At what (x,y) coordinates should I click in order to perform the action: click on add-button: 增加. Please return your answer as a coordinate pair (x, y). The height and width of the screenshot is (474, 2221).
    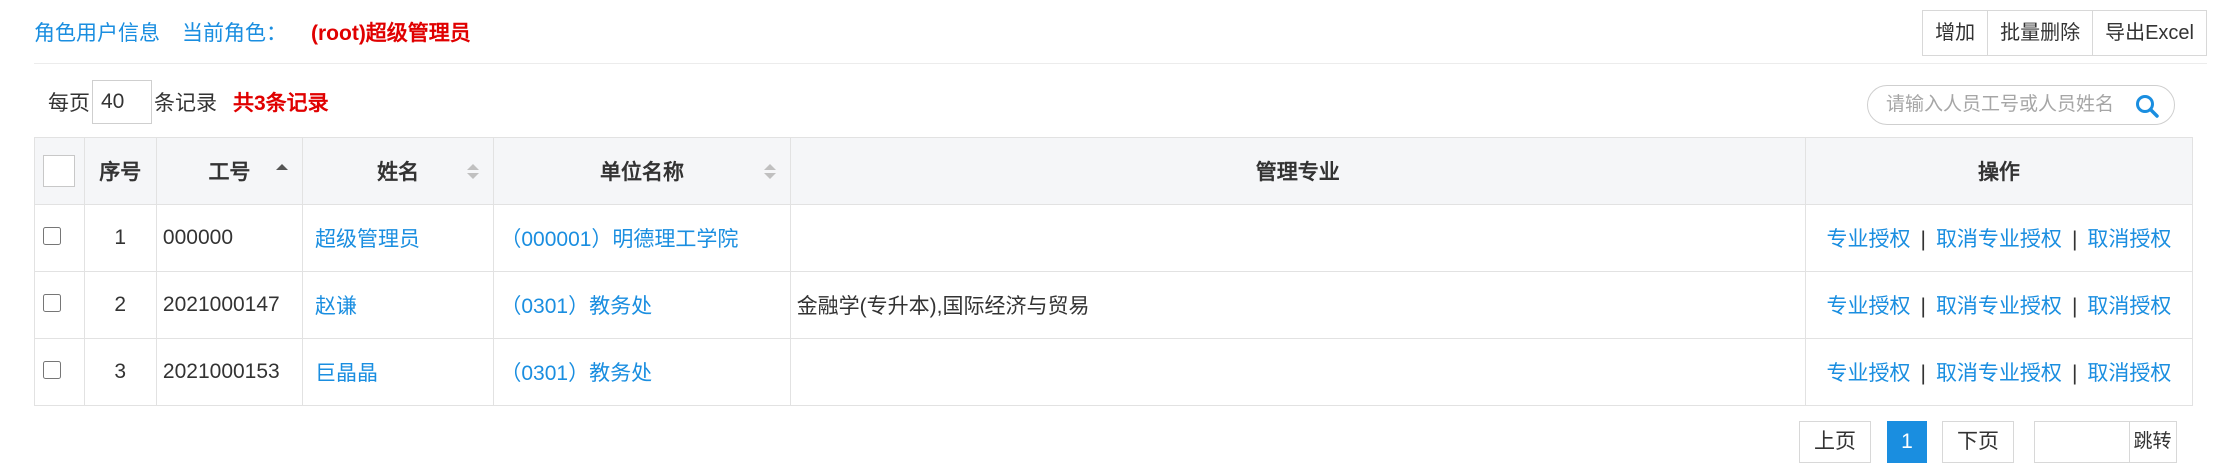
    Looking at the image, I should click on (1955, 33).